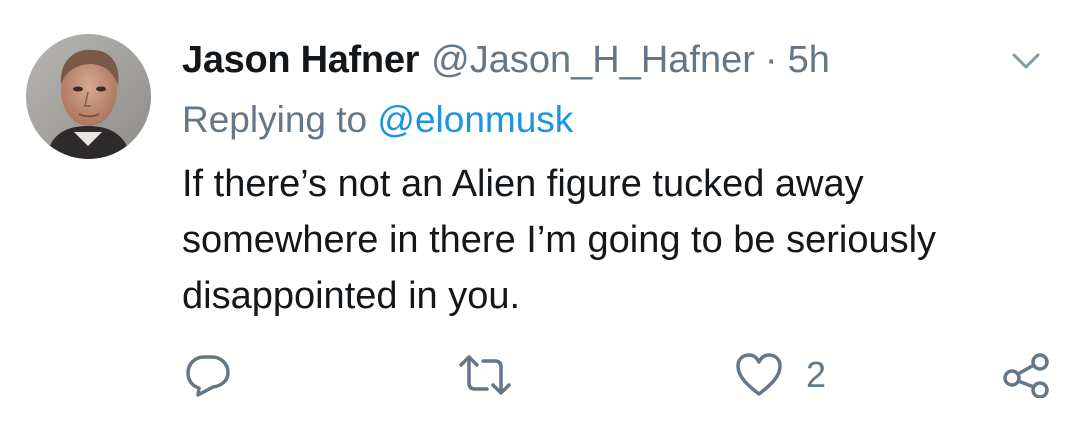  I want to click on user-handle: @Jason_H_Hafner, so click(593, 60).